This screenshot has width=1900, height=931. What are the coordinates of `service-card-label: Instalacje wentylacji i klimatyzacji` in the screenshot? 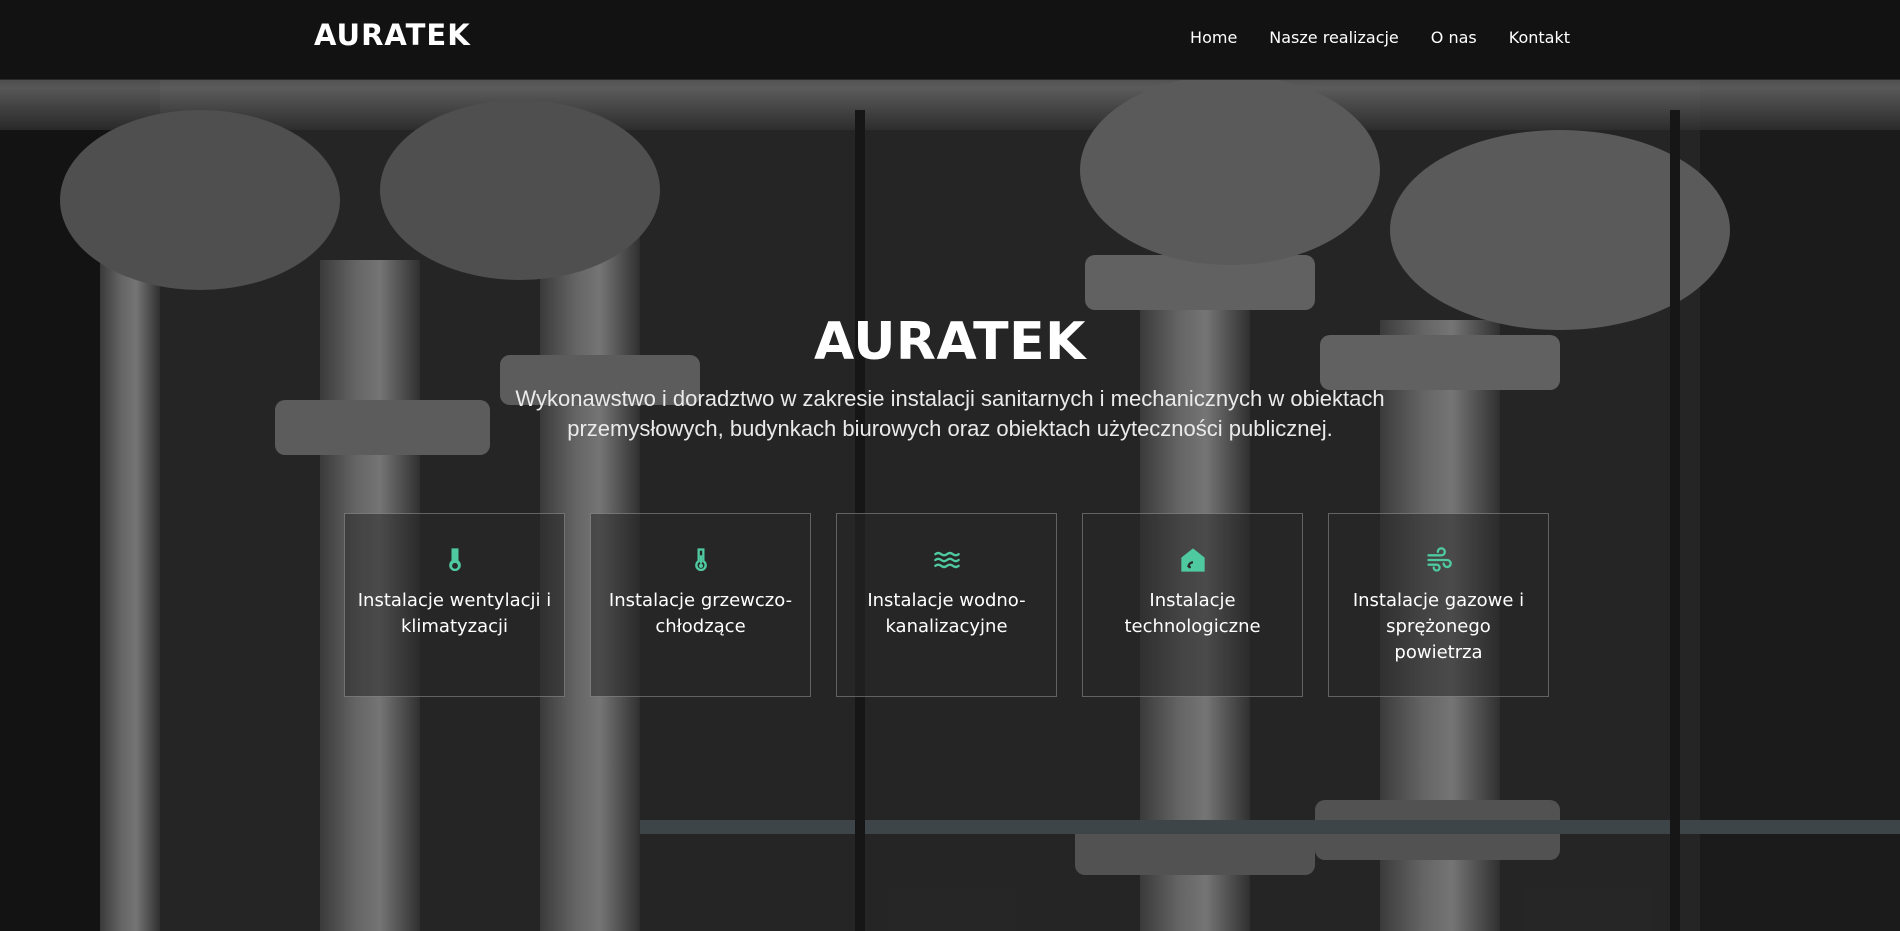 It's located at (454, 613).